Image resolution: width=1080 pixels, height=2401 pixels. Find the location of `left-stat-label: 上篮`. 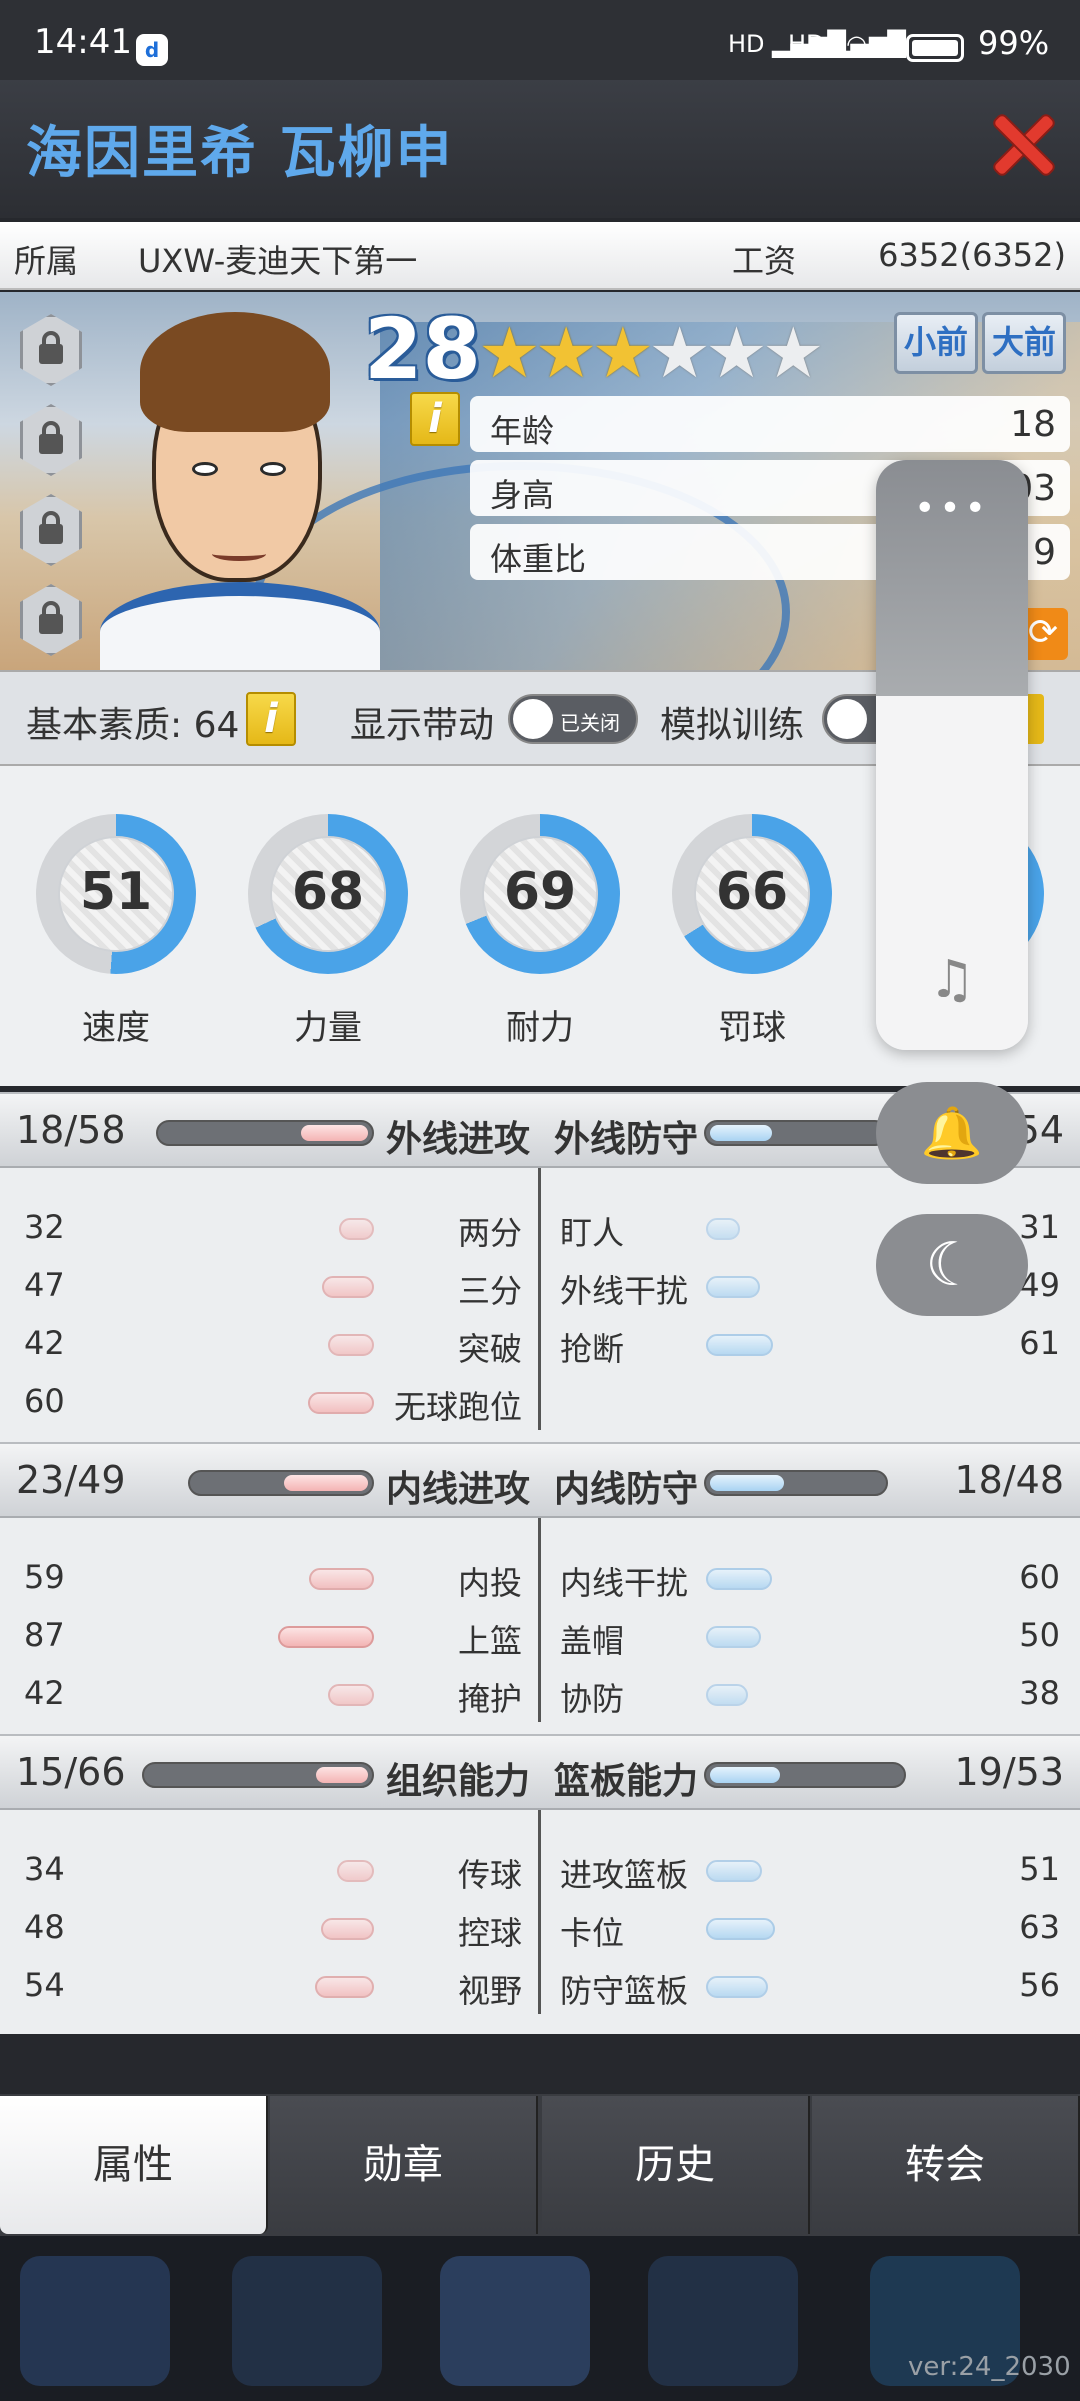

left-stat-label: 上篮 is located at coordinates (489, 1641).